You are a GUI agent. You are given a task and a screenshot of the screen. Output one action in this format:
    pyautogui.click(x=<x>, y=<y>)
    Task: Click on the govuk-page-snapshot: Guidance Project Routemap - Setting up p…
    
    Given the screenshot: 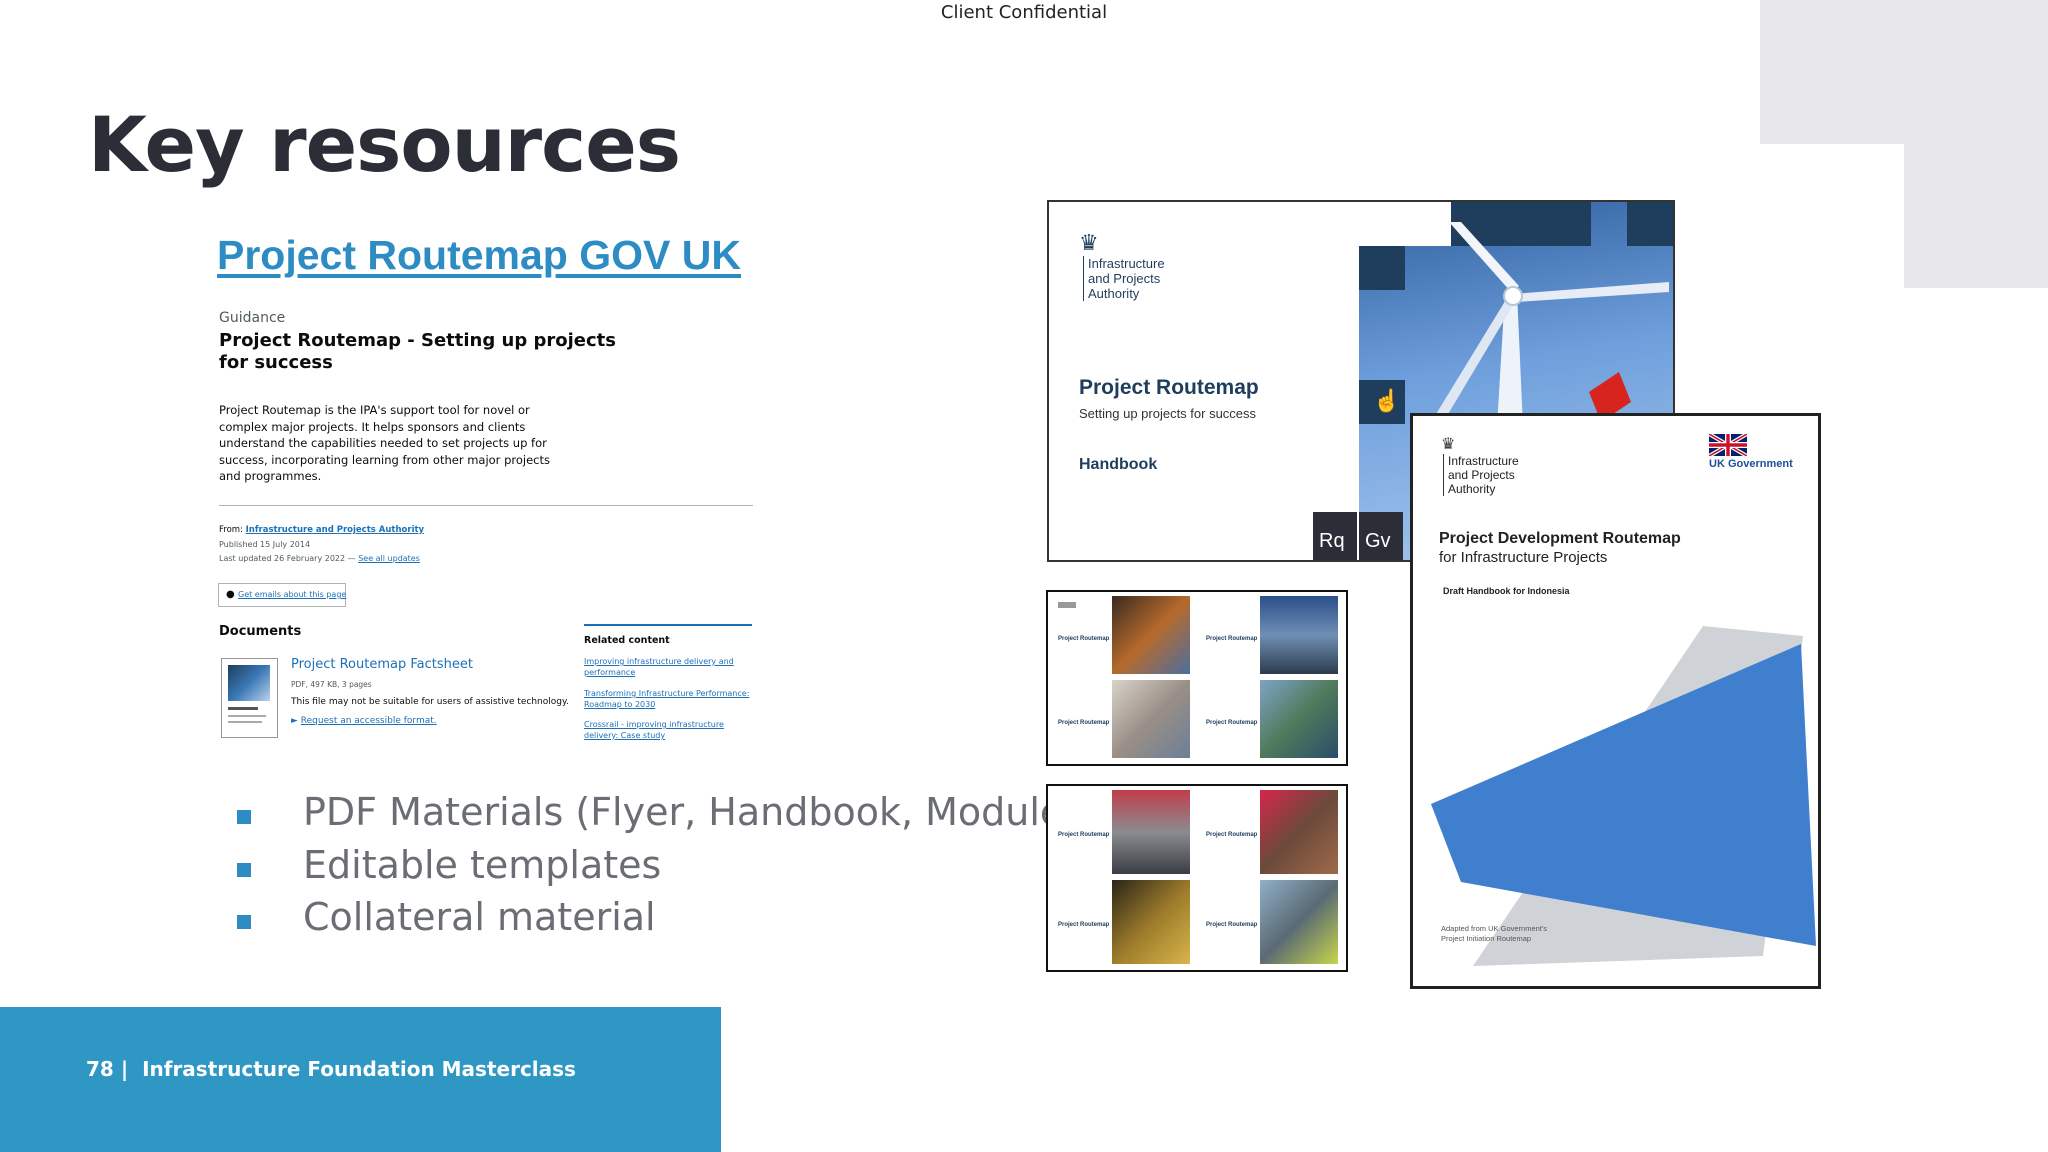 What is the action you would take?
    pyautogui.click(x=488, y=526)
    